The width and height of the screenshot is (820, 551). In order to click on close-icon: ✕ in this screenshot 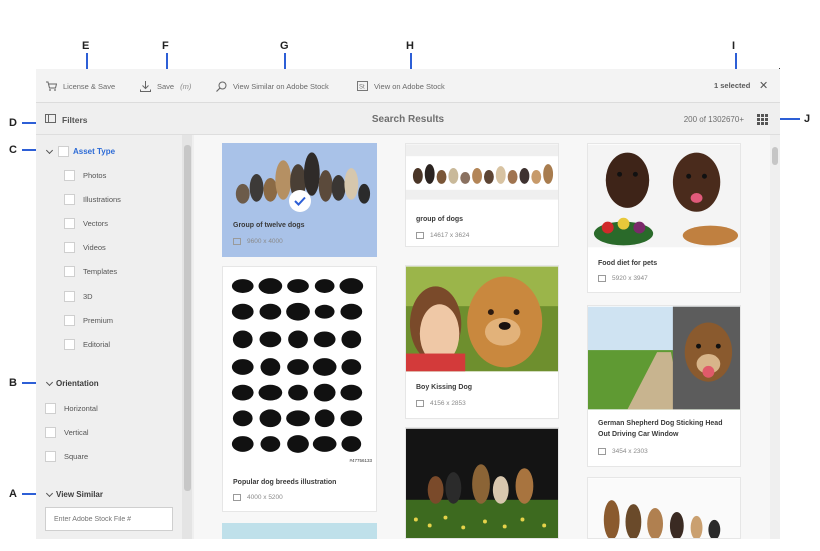, I will do `click(763, 85)`.